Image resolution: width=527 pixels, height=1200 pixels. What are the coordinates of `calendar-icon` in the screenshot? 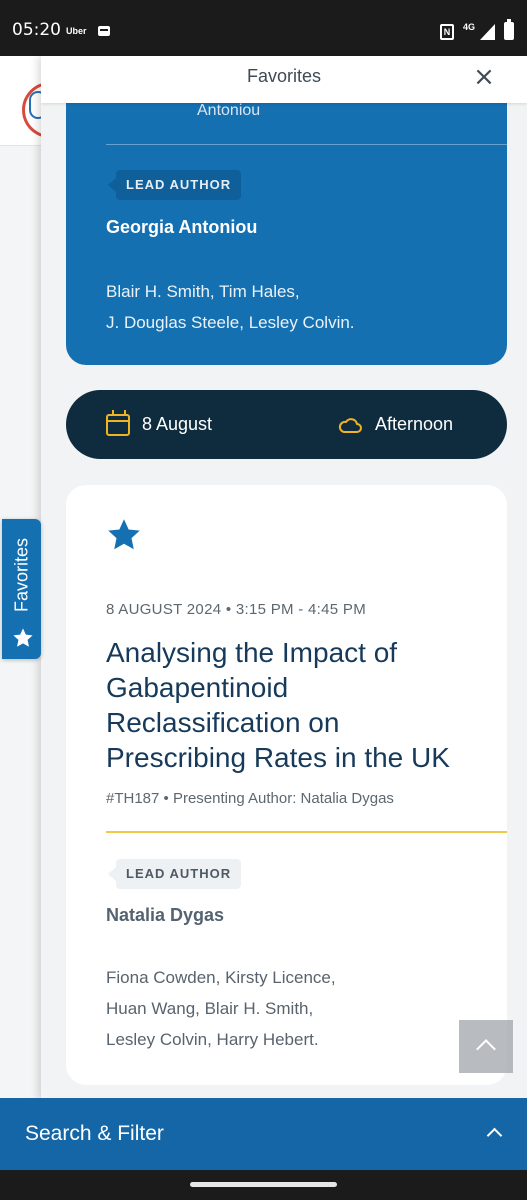 It's located at (118, 423).